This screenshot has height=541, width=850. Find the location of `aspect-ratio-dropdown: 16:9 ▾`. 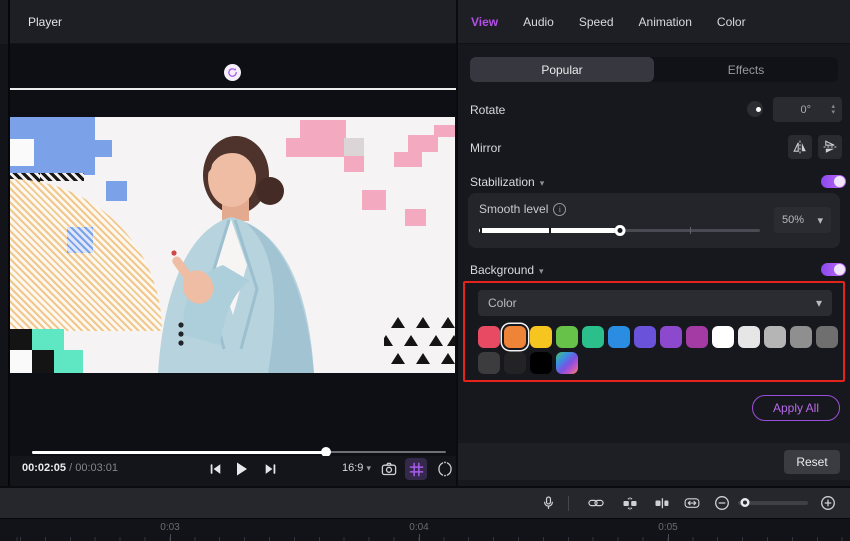

aspect-ratio-dropdown: 16:9 ▾ is located at coordinates (356, 468).